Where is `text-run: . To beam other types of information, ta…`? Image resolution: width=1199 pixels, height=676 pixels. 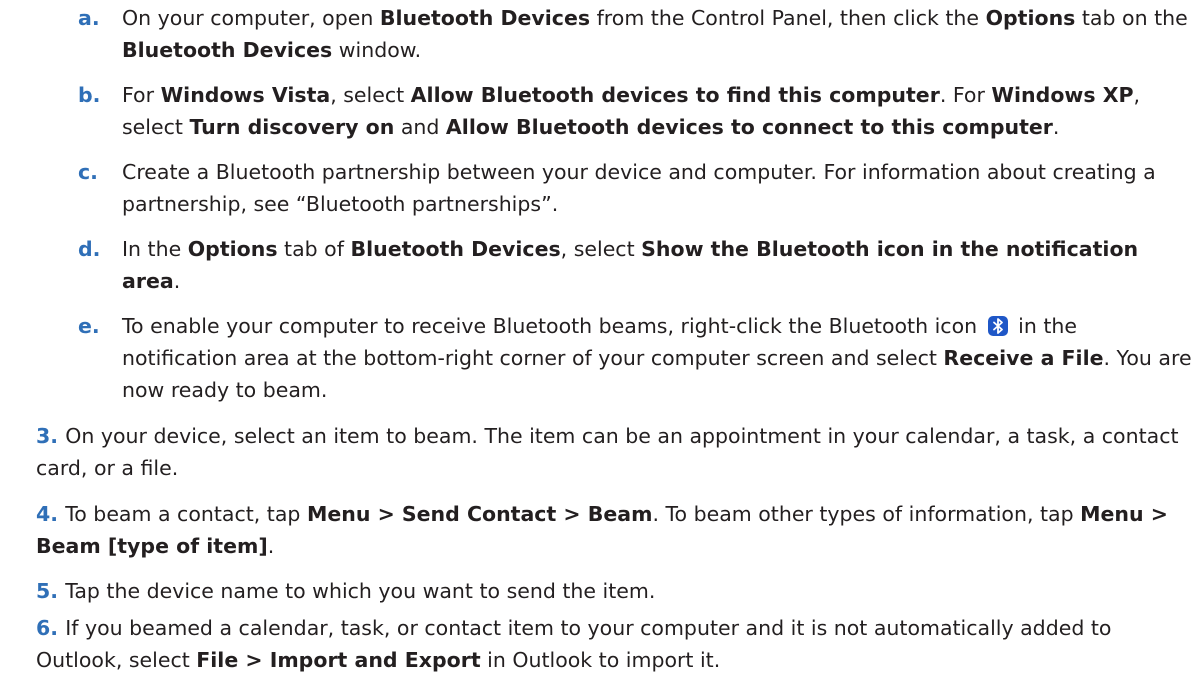
text-run: . To beam other types of information, ta… is located at coordinates (866, 514).